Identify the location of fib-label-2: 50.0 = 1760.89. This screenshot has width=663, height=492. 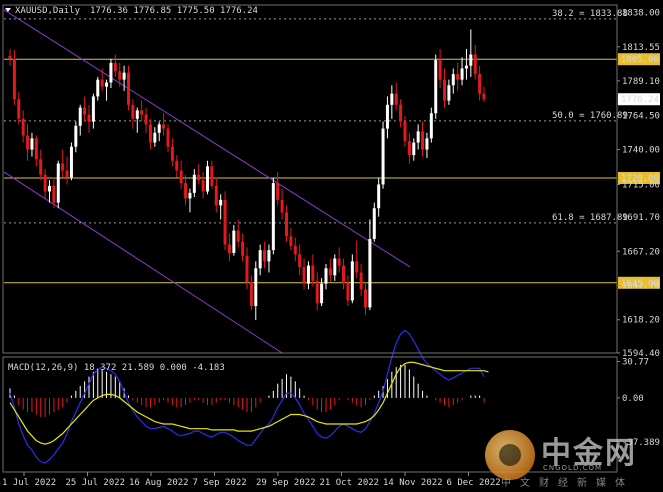
(590, 116).